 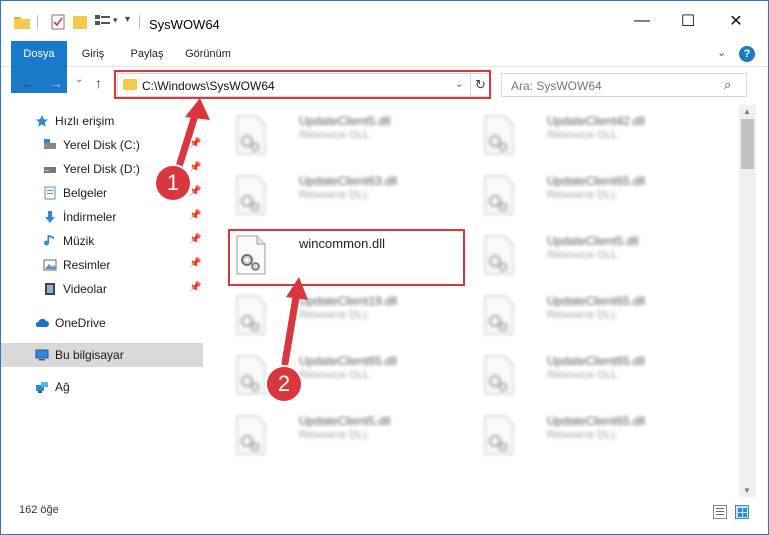 What do you see at coordinates (720, 512) in the screenshot?
I see `details-view-icon` at bounding box center [720, 512].